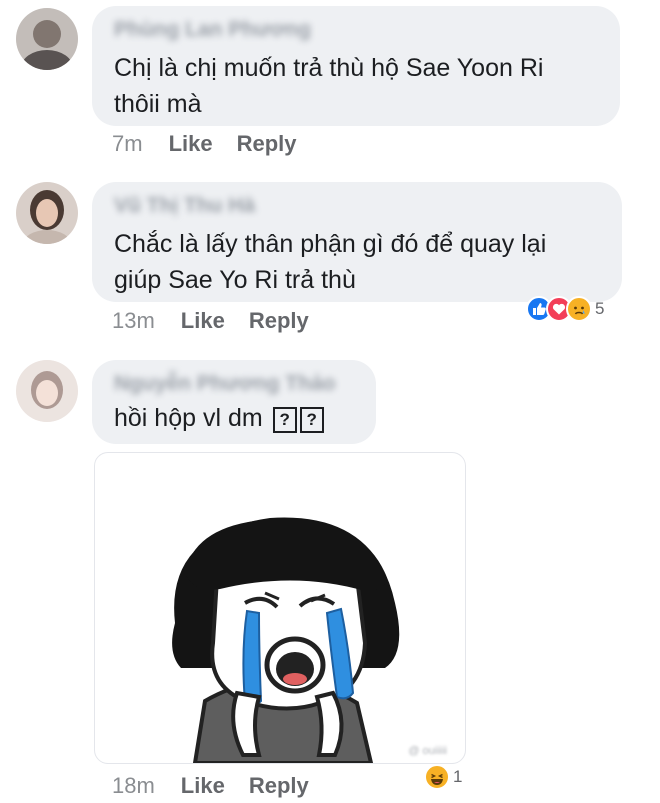 This screenshot has width=660, height=803. Describe the element at coordinates (329, 68) in the screenshot. I see `comment-text-line: Chị là chị muốn trả thù hộ Sae Yoon Ri` at that location.